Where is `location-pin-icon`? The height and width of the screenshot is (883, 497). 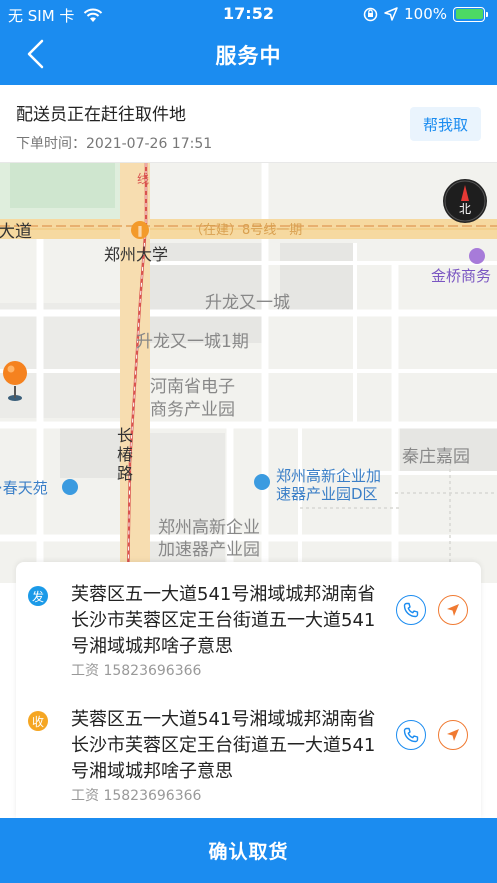 location-pin-icon is located at coordinates (15, 381).